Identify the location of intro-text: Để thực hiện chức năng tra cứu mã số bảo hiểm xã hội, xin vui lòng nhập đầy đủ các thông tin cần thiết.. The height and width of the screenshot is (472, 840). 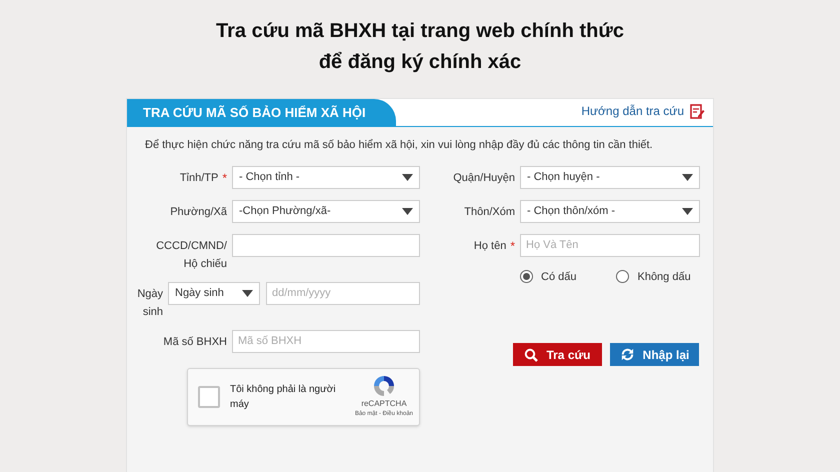
(399, 145).